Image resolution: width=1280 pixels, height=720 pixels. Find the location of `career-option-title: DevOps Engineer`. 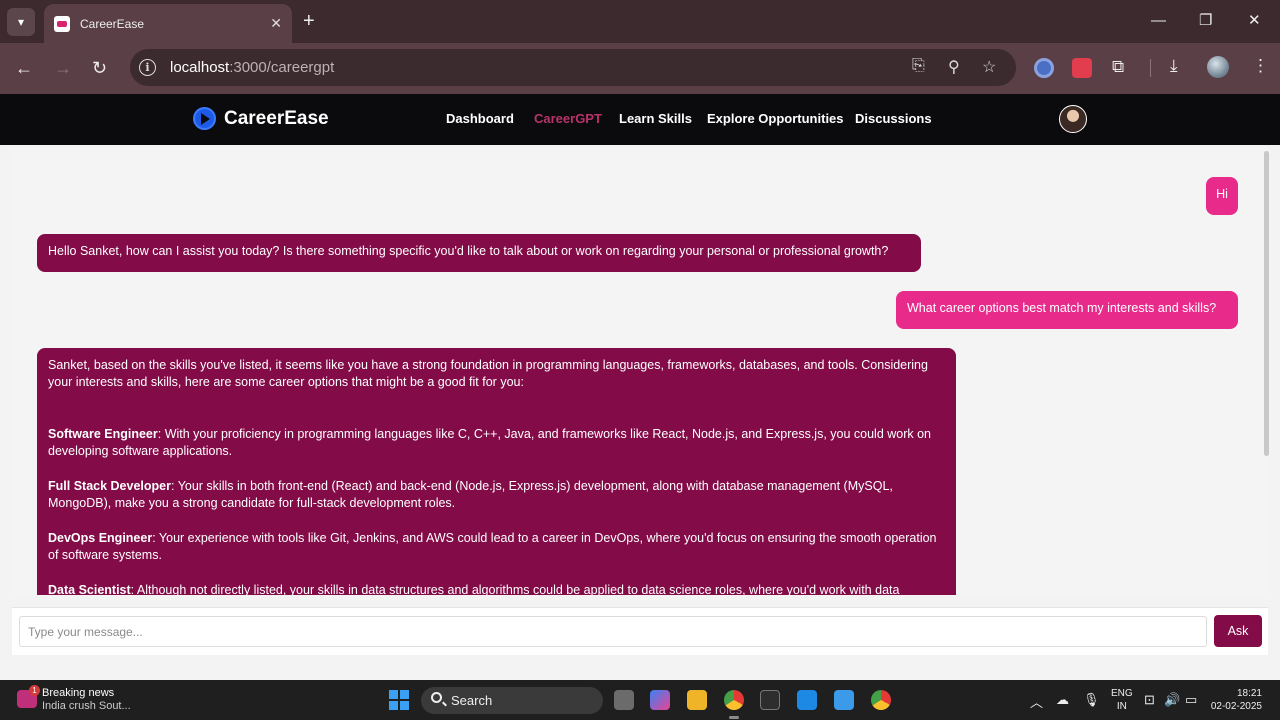

career-option-title: DevOps Engineer is located at coordinates (100, 538).